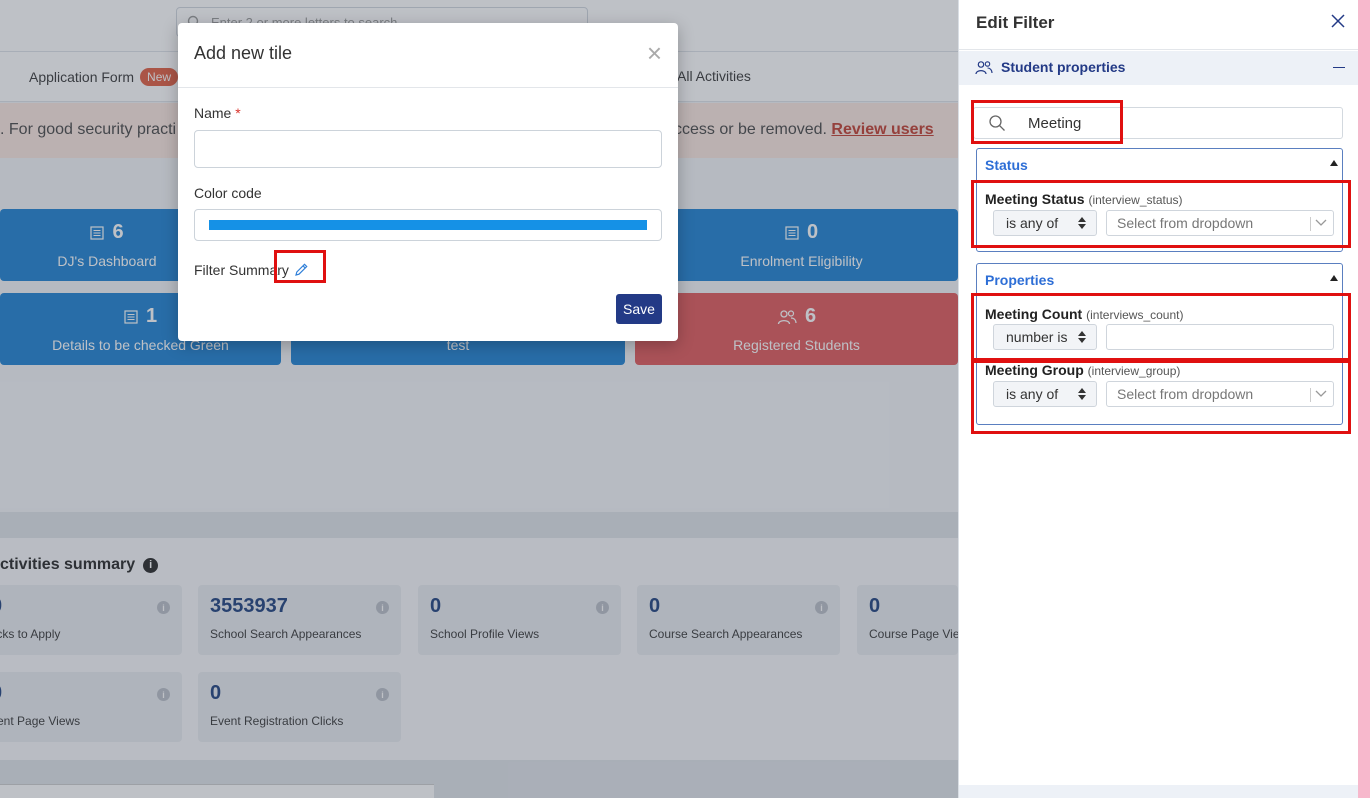  I want to click on close-icon, so click(1338, 21).